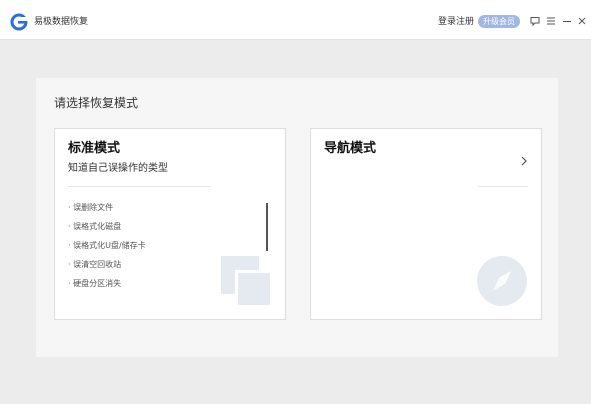 The image size is (591, 404). Describe the element at coordinates (96, 103) in the screenshot. I see `panel-heading: 请选择恢复模式` at that location.